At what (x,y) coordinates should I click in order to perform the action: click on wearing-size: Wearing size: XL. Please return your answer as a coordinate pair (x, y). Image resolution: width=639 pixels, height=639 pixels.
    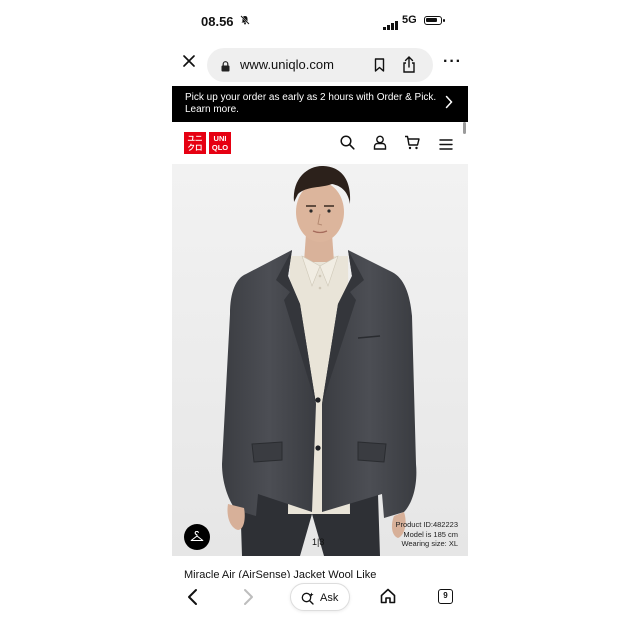
    Looking at the image, I should click on (429, 543).